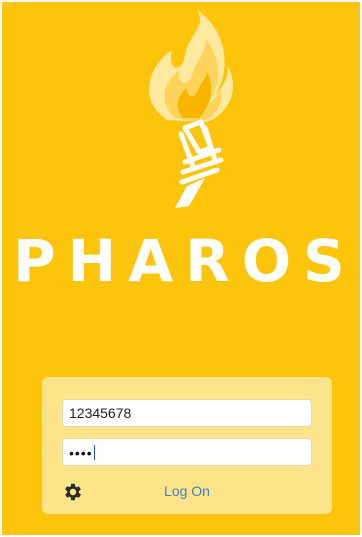 This screenshot has height=537, width=362. Describe the element at coordinates (187, 115) in the screenshot. I see `torch-icon` at that location.